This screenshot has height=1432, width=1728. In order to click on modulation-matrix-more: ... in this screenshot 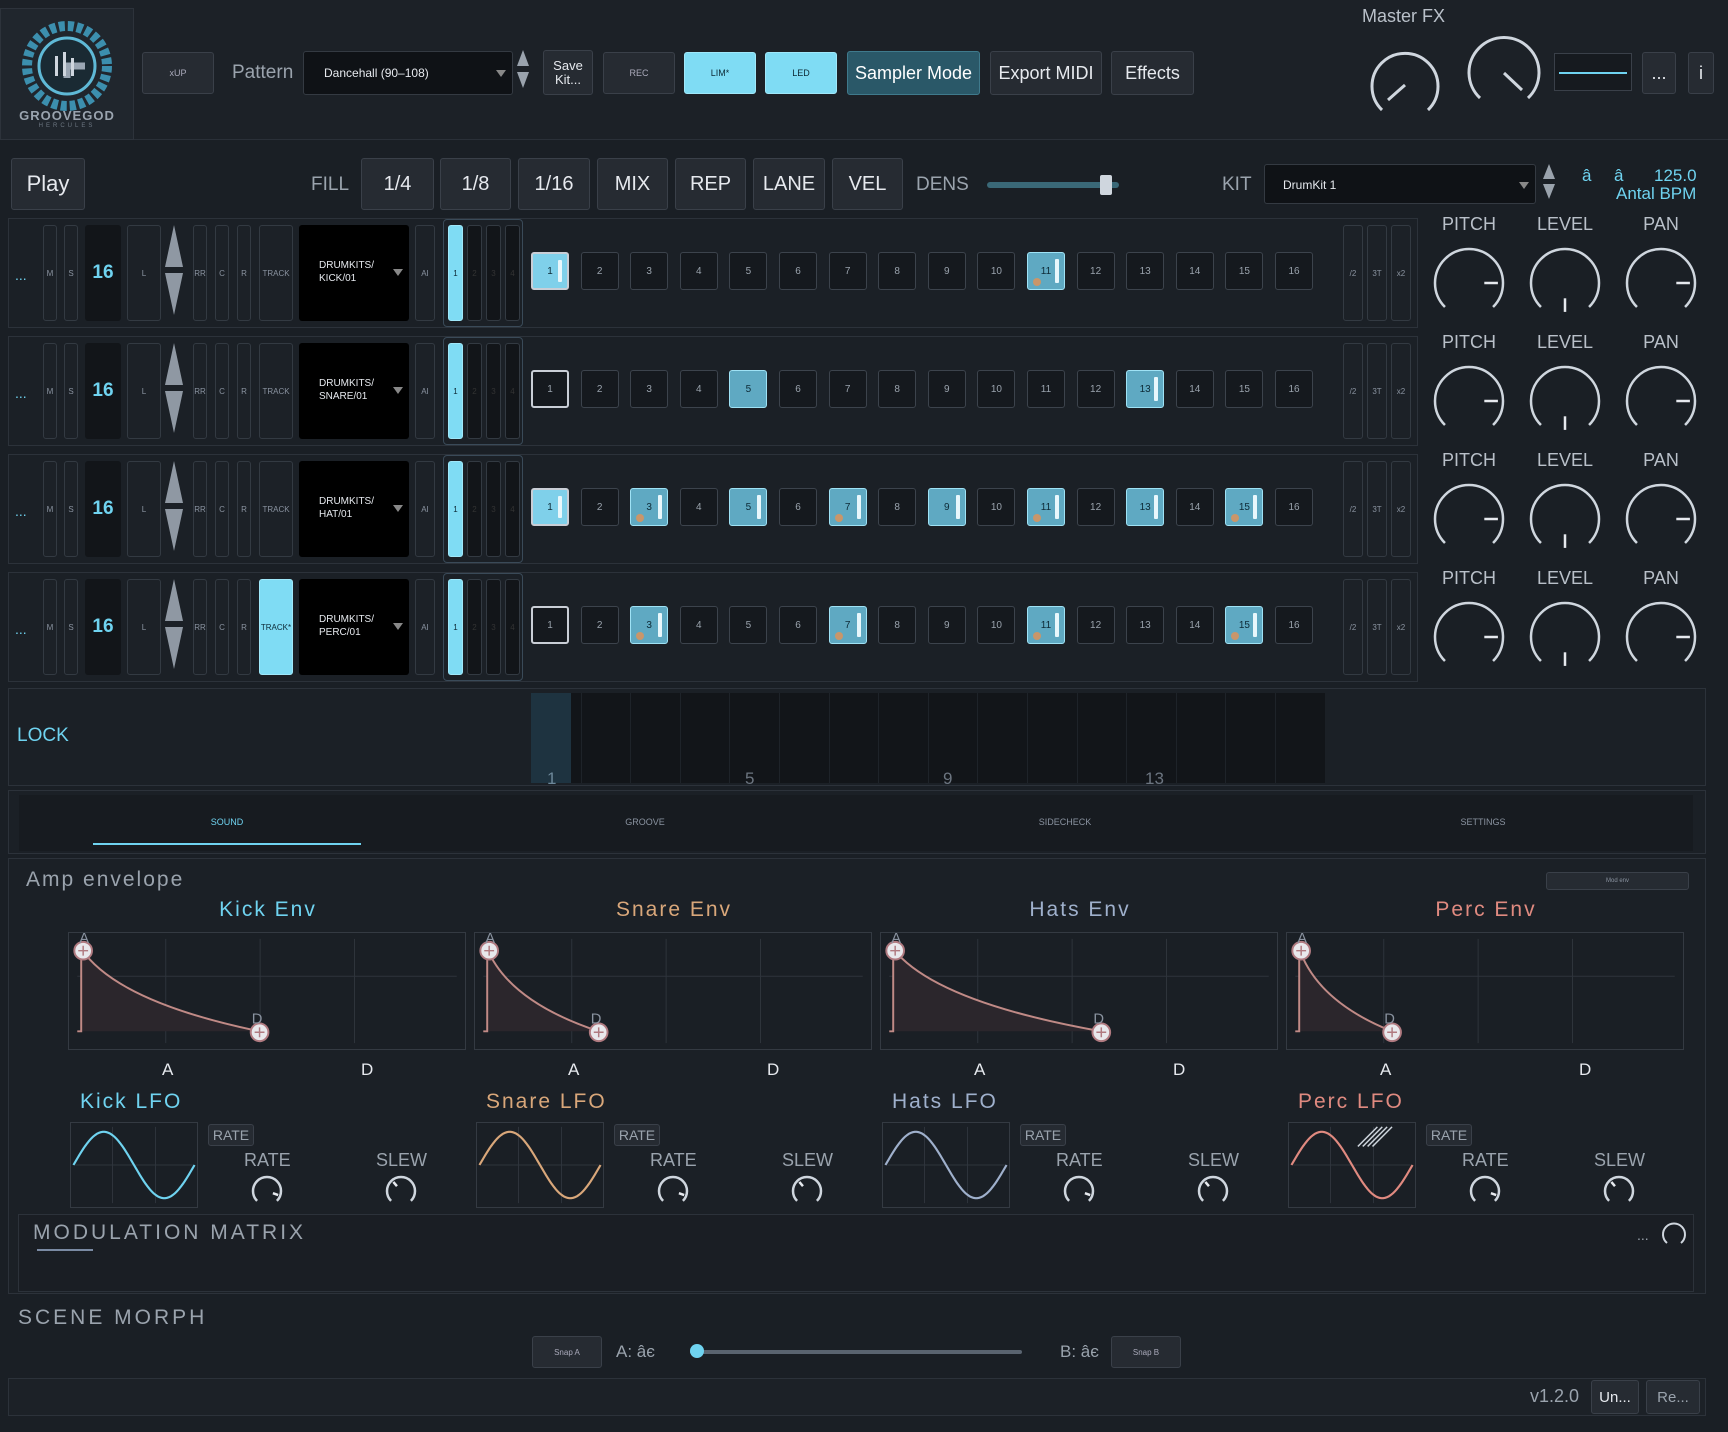, I will do `click(1643, 1235)`.